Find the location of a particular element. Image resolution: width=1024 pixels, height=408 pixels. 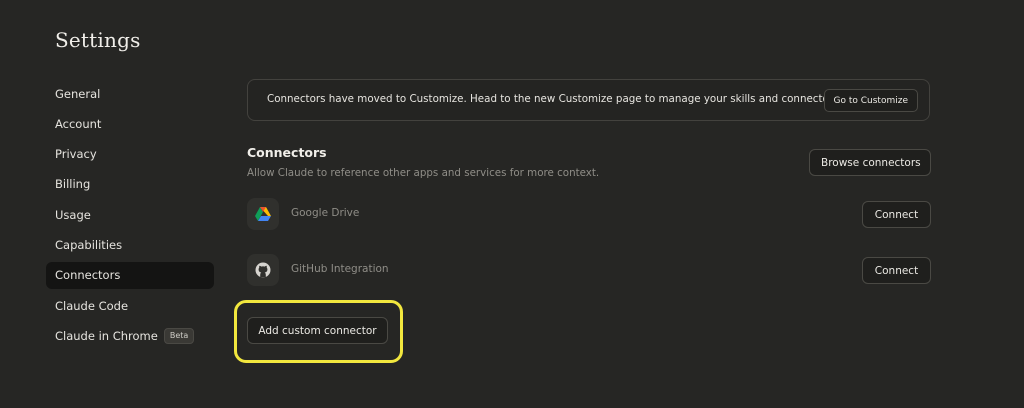

sidebar-item-label: Claude in Chrome is located at coordinates (106, 335).